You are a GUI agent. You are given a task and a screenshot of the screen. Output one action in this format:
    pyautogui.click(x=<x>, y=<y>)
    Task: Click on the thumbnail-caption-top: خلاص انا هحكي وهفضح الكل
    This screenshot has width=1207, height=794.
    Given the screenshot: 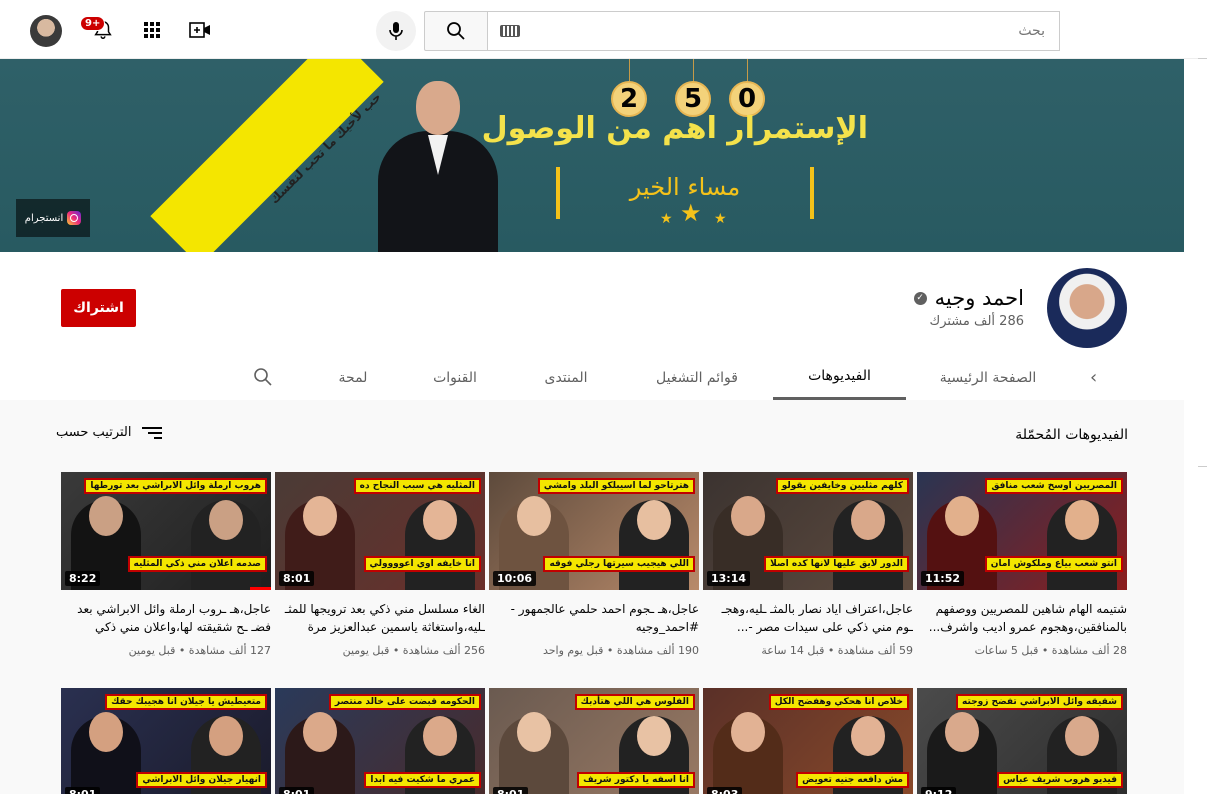 What is the action you would take?
    pyautogui.click(x=838, y=702)
    